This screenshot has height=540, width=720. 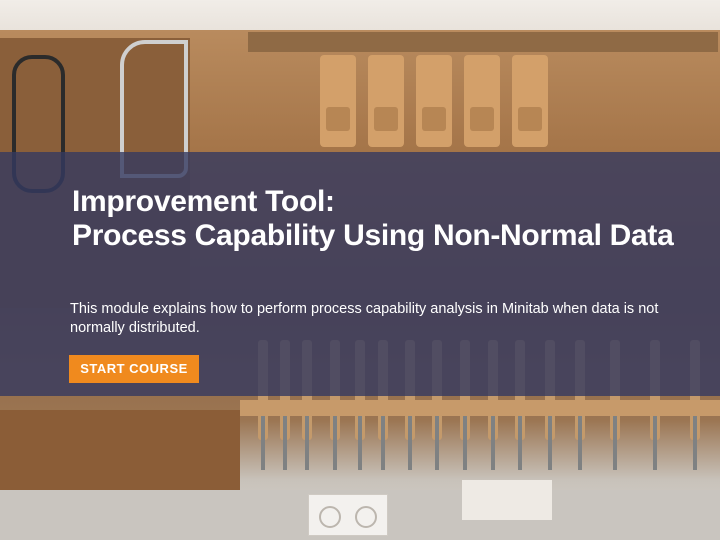 I want to click on paper-note-image, so click(x=507, y=500).